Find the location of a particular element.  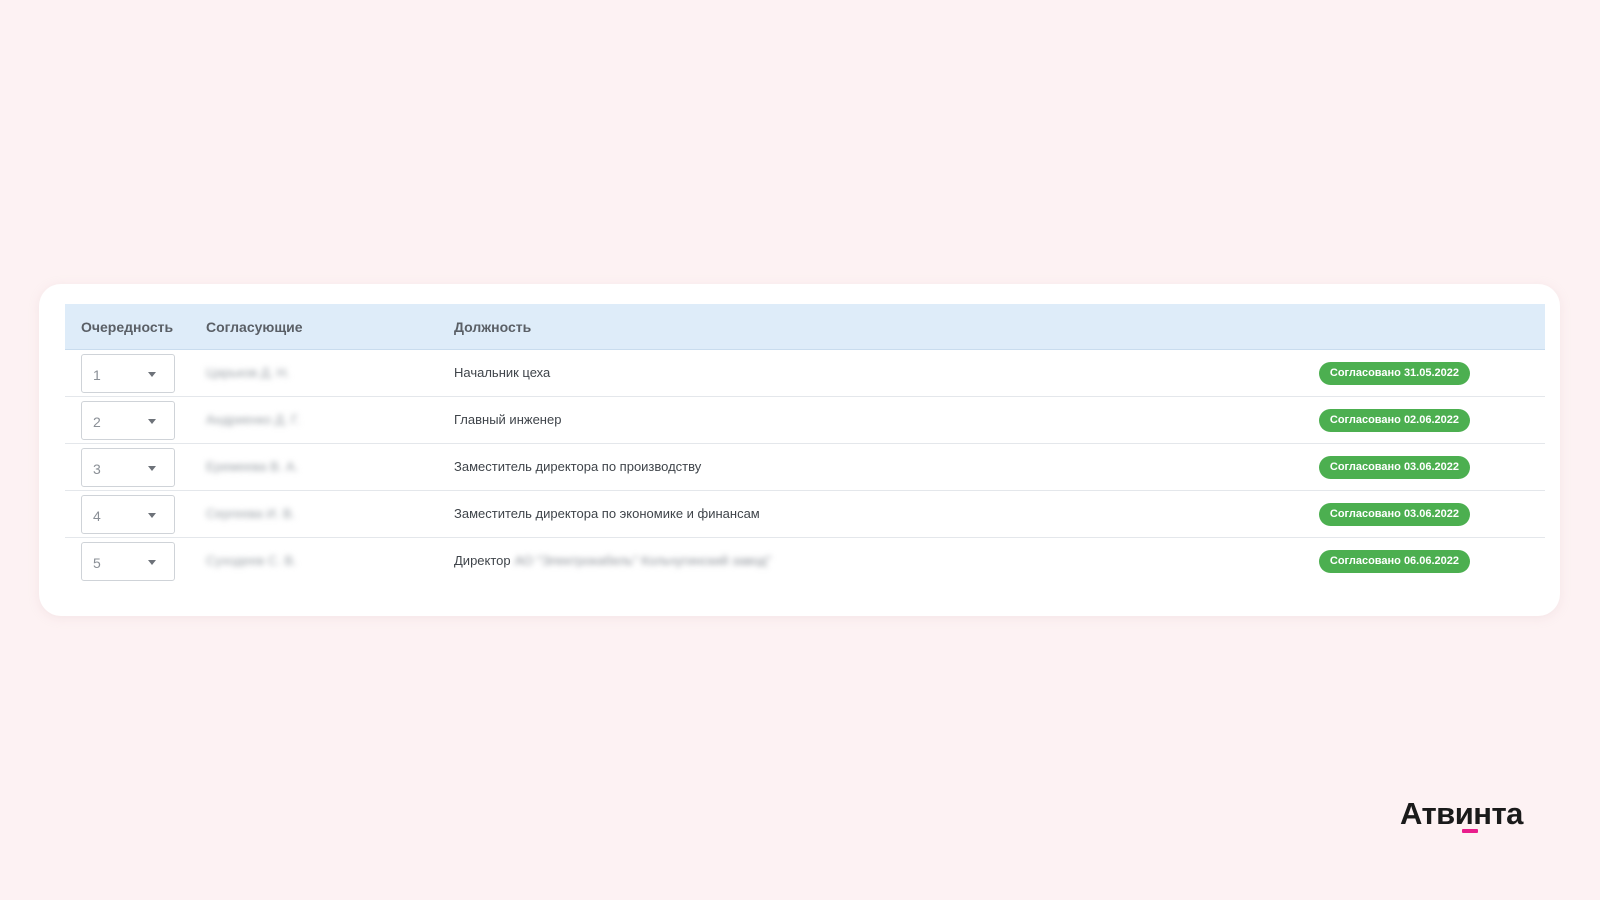

position-title: Заместитель директора по производству is located at coordinates (578, 466).